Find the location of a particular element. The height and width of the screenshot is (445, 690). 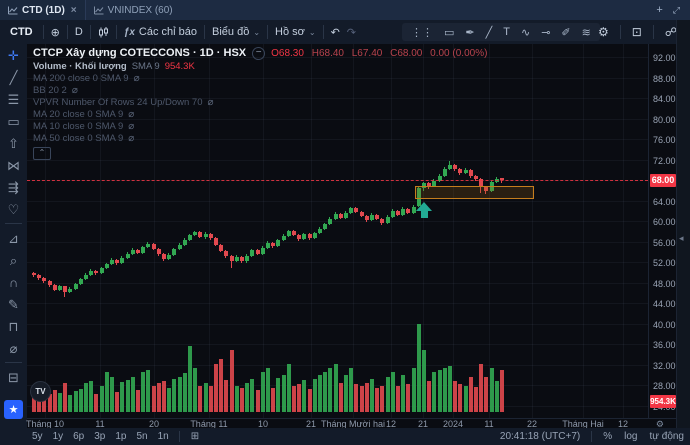

settings-gear-icon: ⚙ is located at coordinates (603, 32).